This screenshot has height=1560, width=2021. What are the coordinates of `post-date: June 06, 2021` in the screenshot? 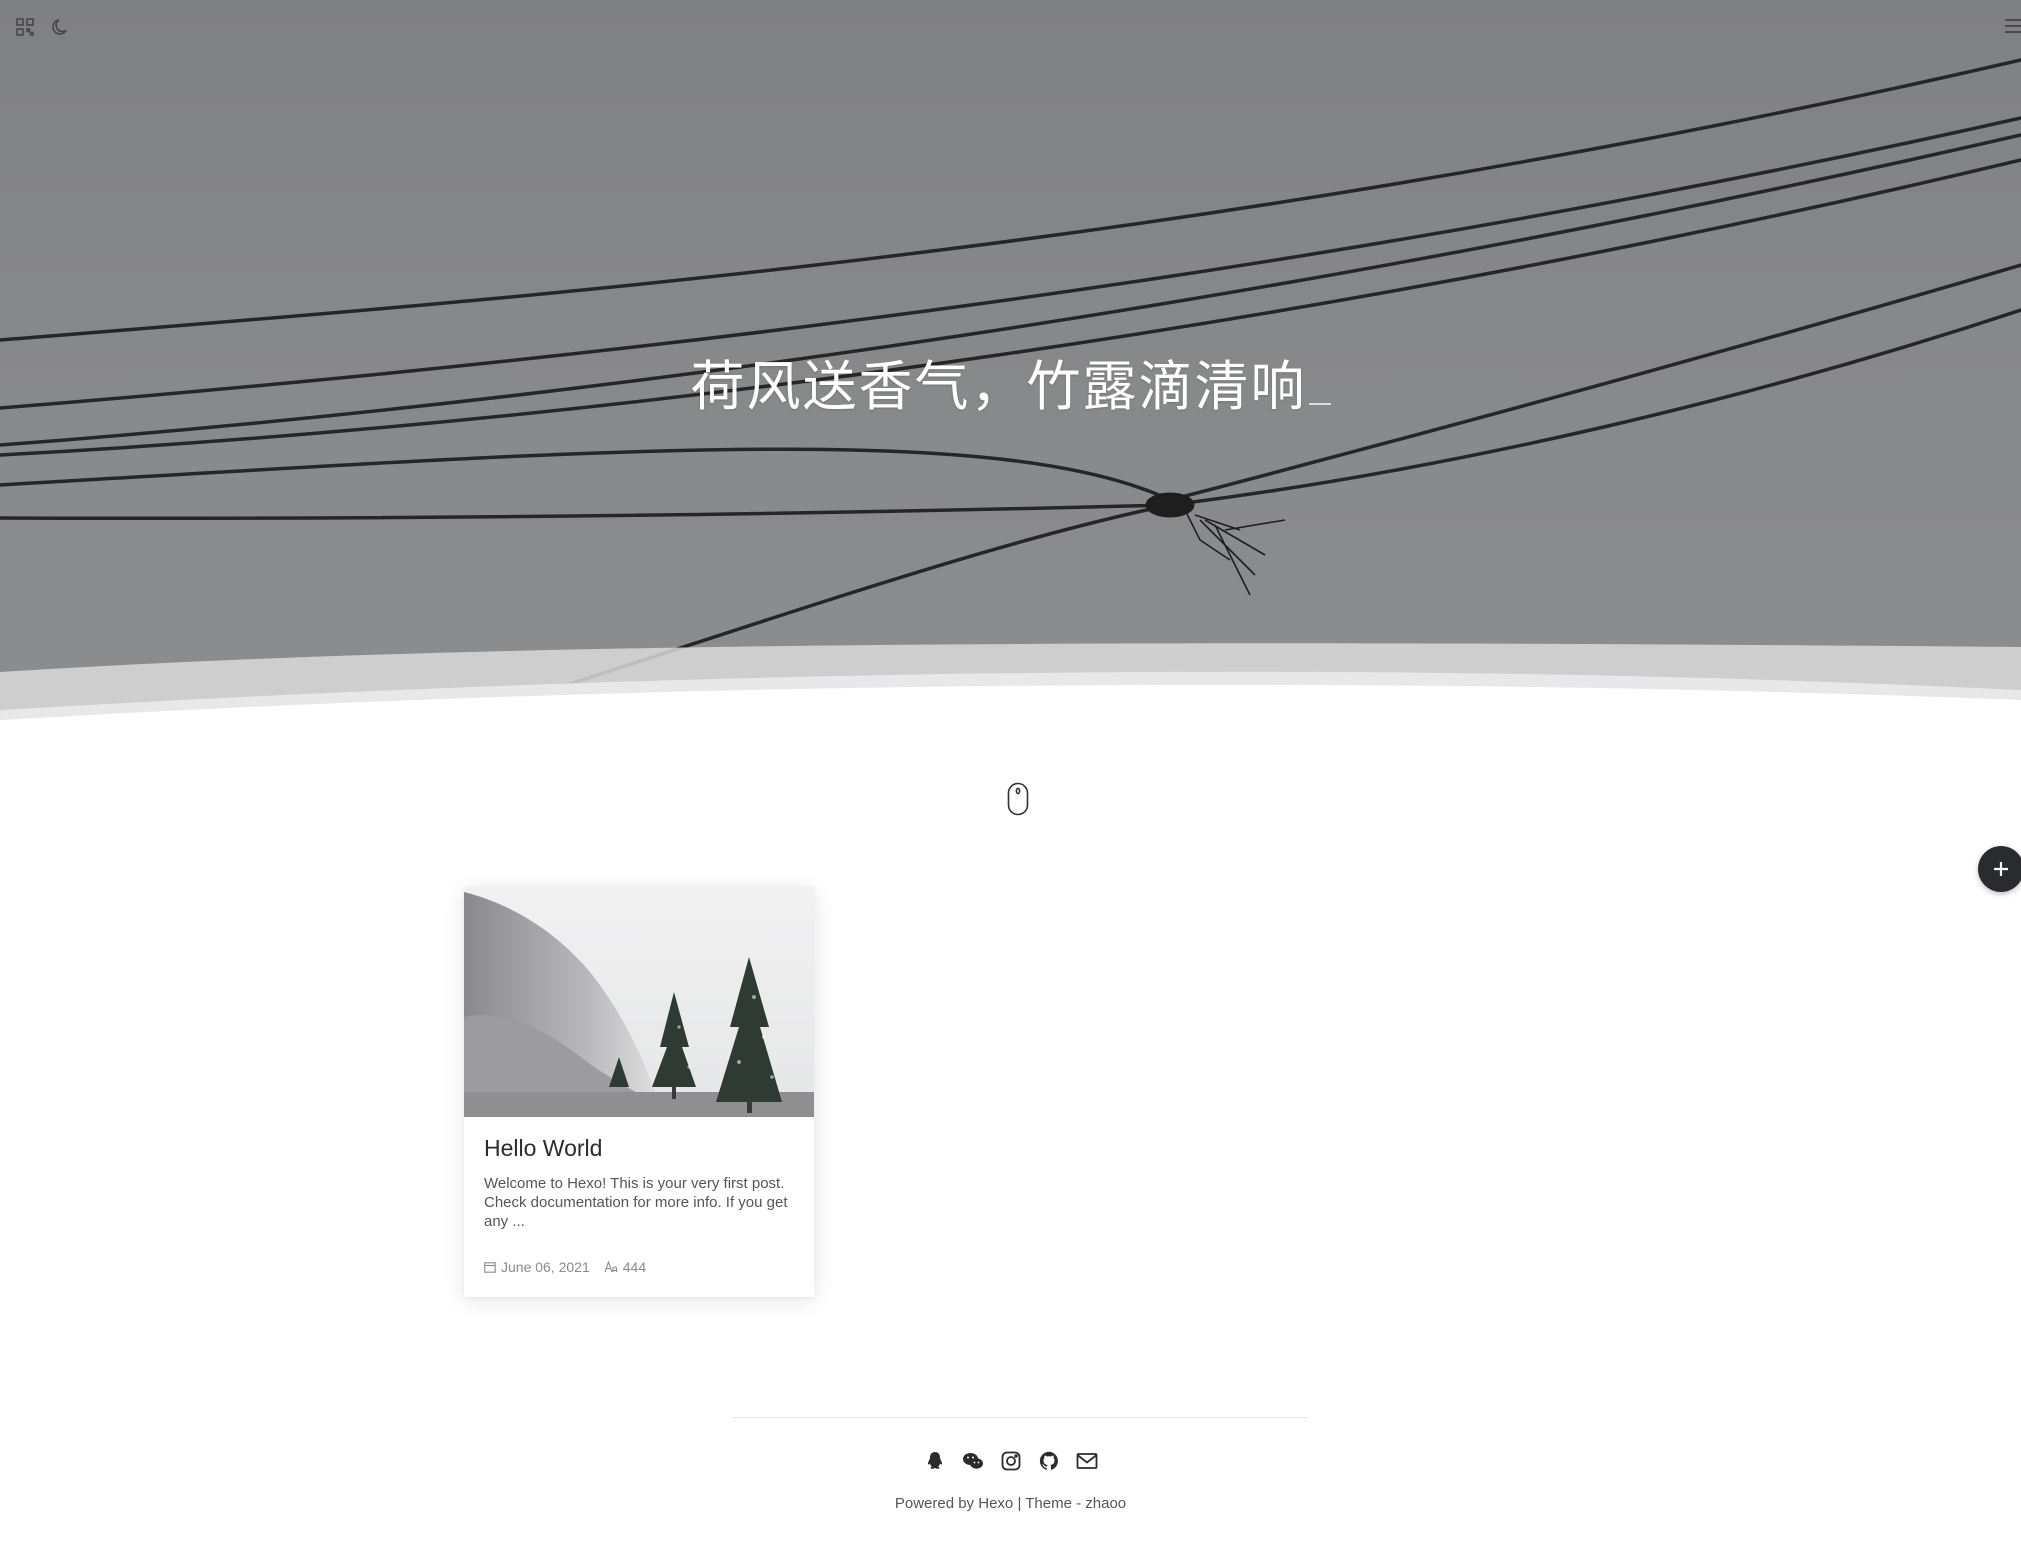 It's located at (537, 1267).